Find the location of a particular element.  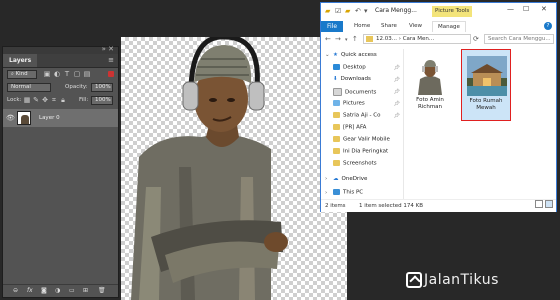

collapse-icon: » ✕ is located at coordinates (108, 49).